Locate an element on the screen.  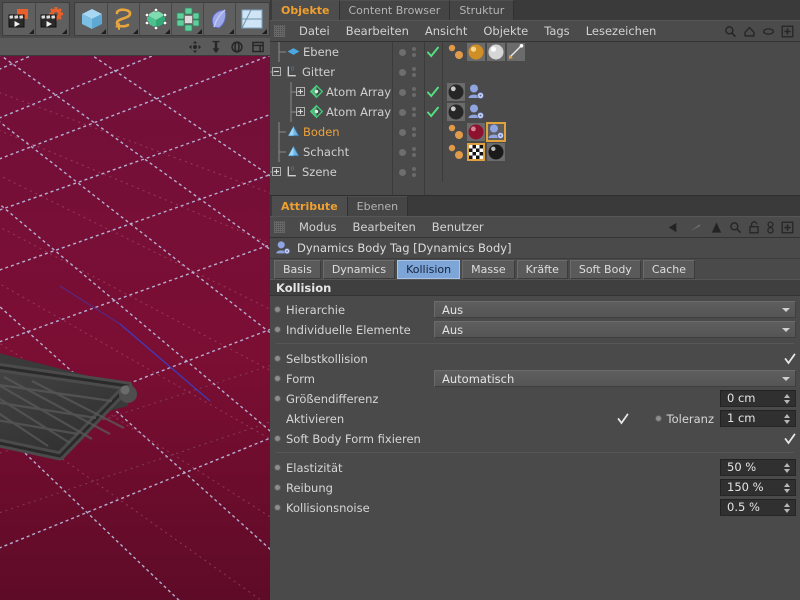
tab-masse: Masse is located at coordinates (488, 269).